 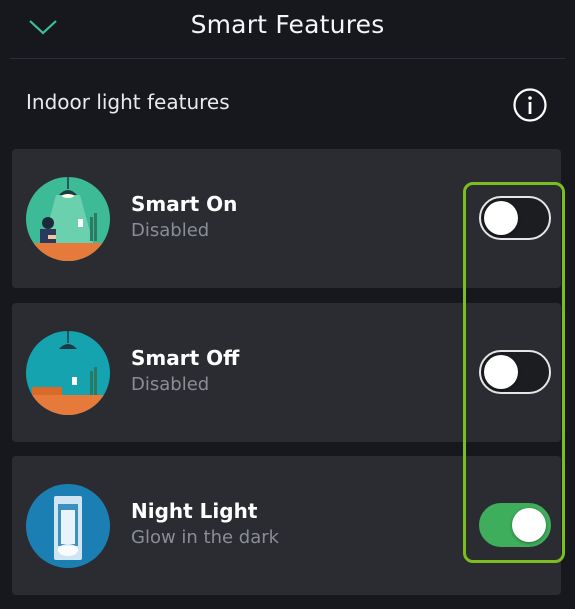 I want to click on smart-on-illustration, so click(x=68, y=219).